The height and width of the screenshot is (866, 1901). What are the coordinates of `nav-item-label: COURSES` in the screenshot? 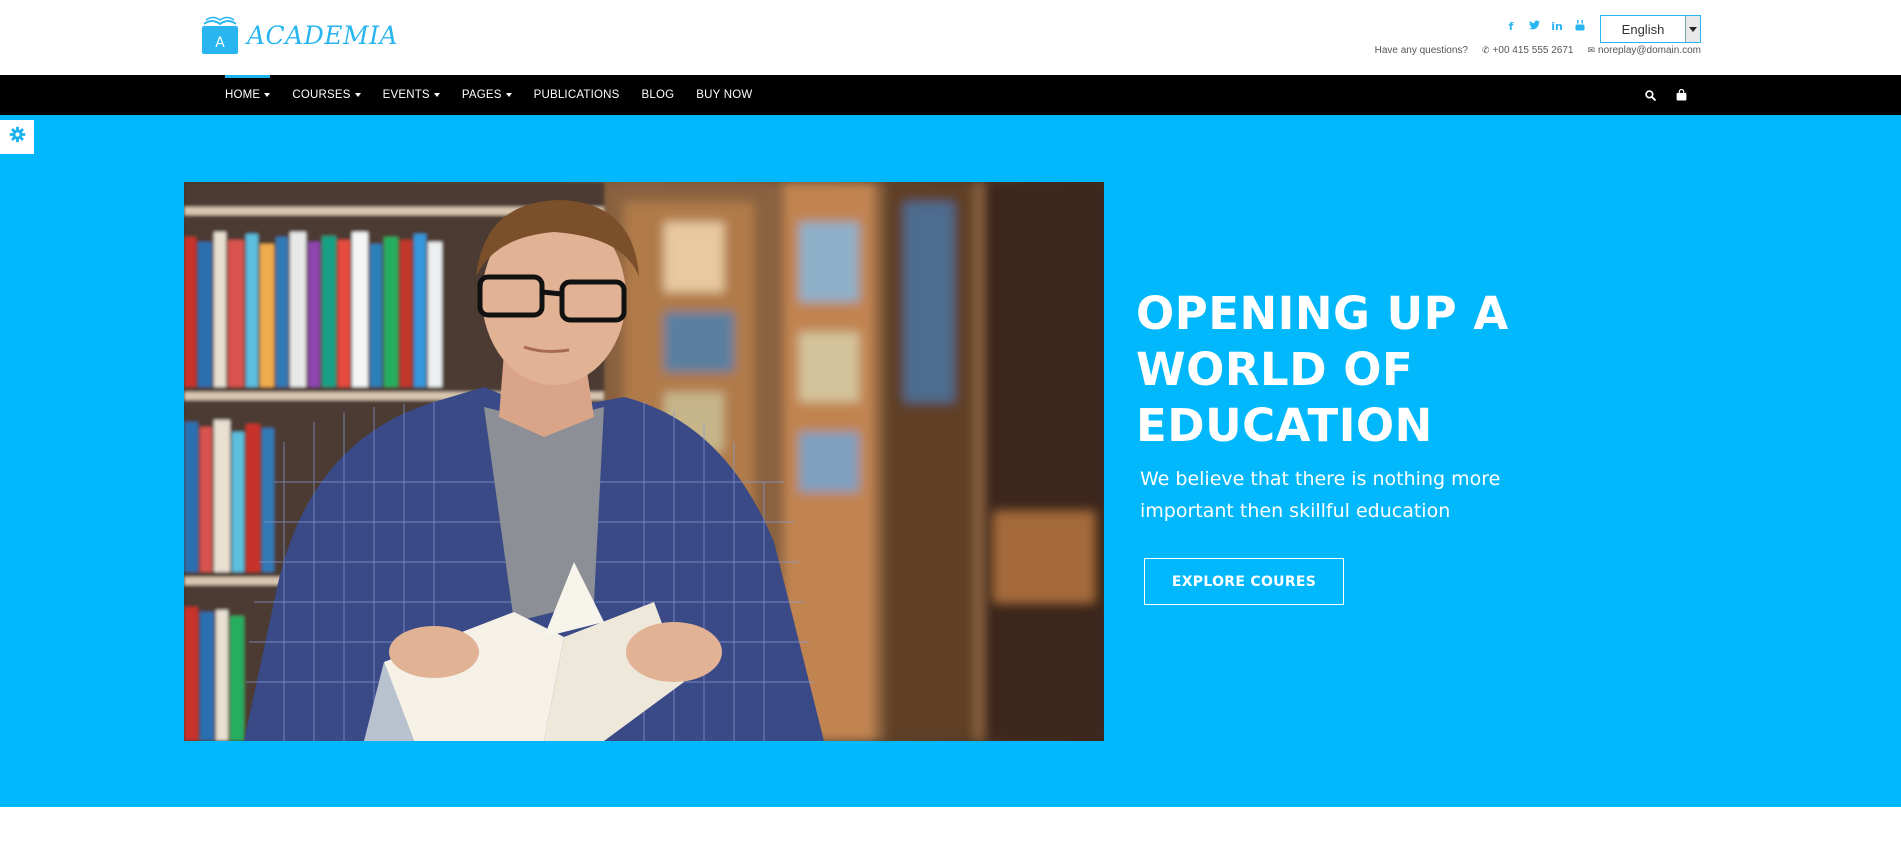 It's located at (321, 95).